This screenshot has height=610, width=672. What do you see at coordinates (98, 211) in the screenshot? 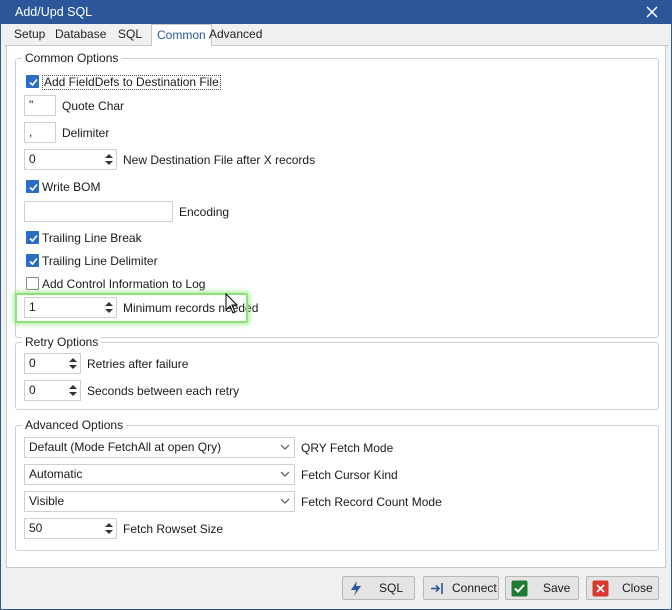
I see `encoding-input` at bounding box center [98, 211].